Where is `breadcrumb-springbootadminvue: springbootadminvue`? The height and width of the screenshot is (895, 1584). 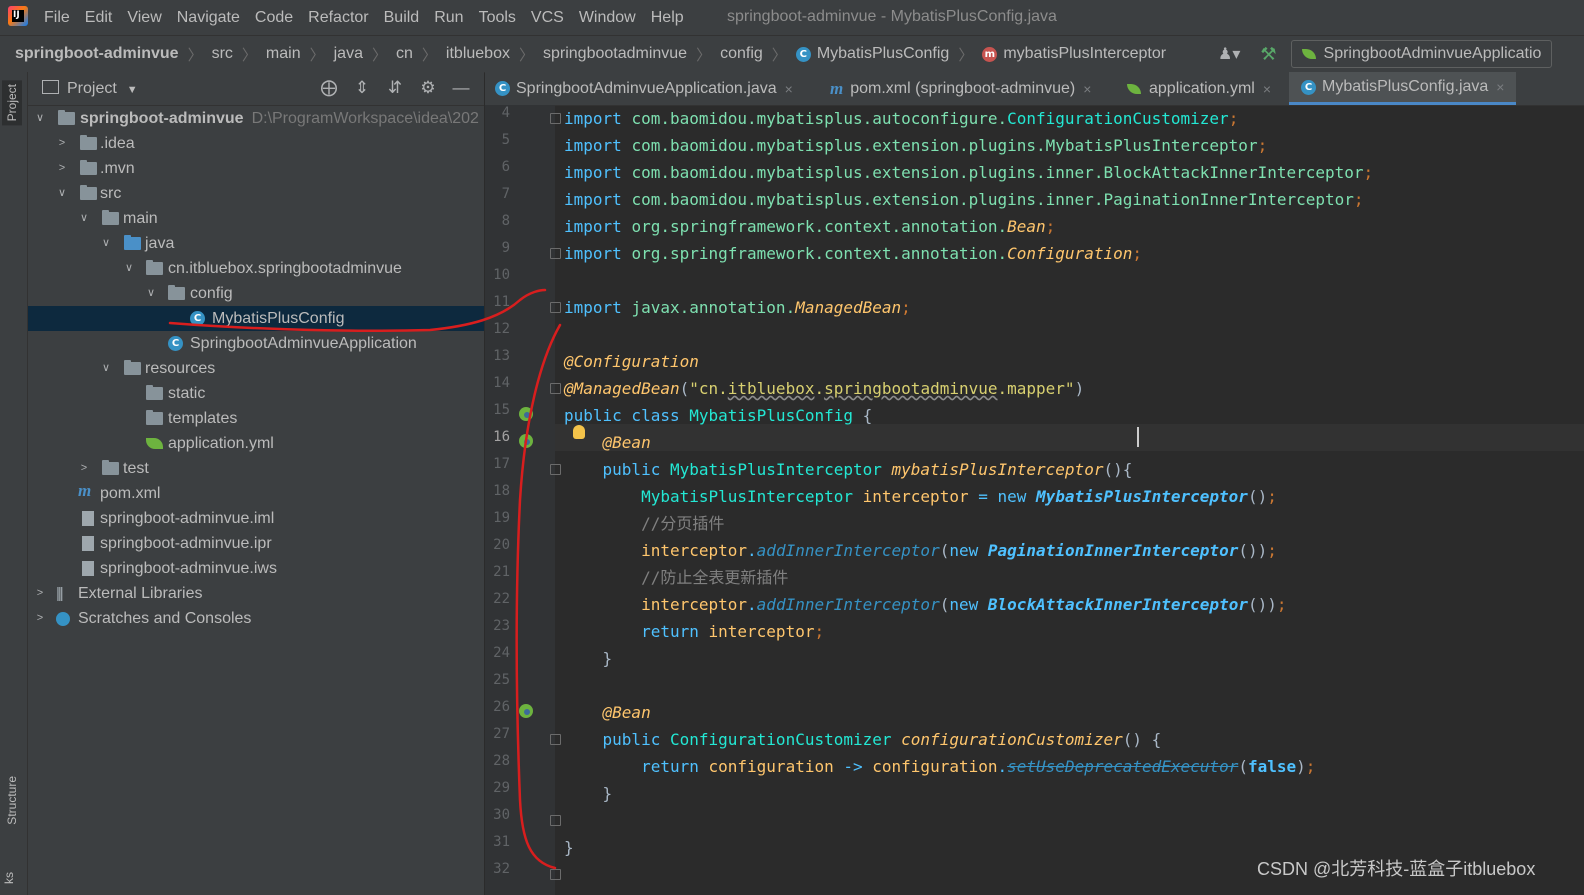 breadcrumb-springbootadminvue: springbootadminvue is located at coordinates (615, 54).